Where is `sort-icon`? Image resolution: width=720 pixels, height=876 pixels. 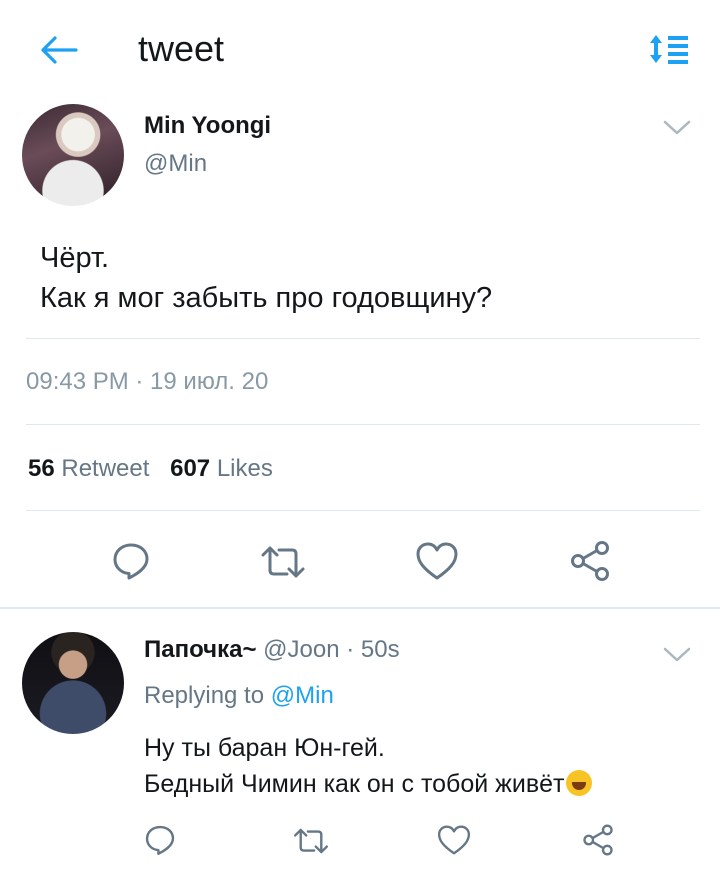
sort-icon is located at coordinates (669, 49).